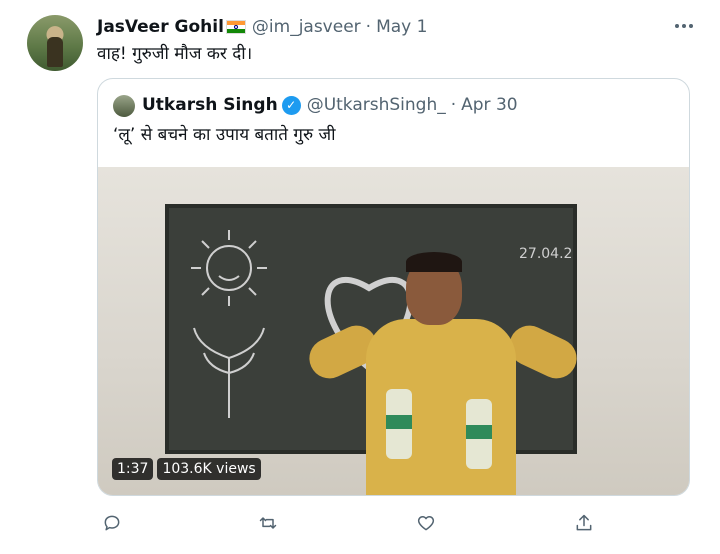 The image size is (720, 554). I want to click on more-options-button, so click(684, 26).